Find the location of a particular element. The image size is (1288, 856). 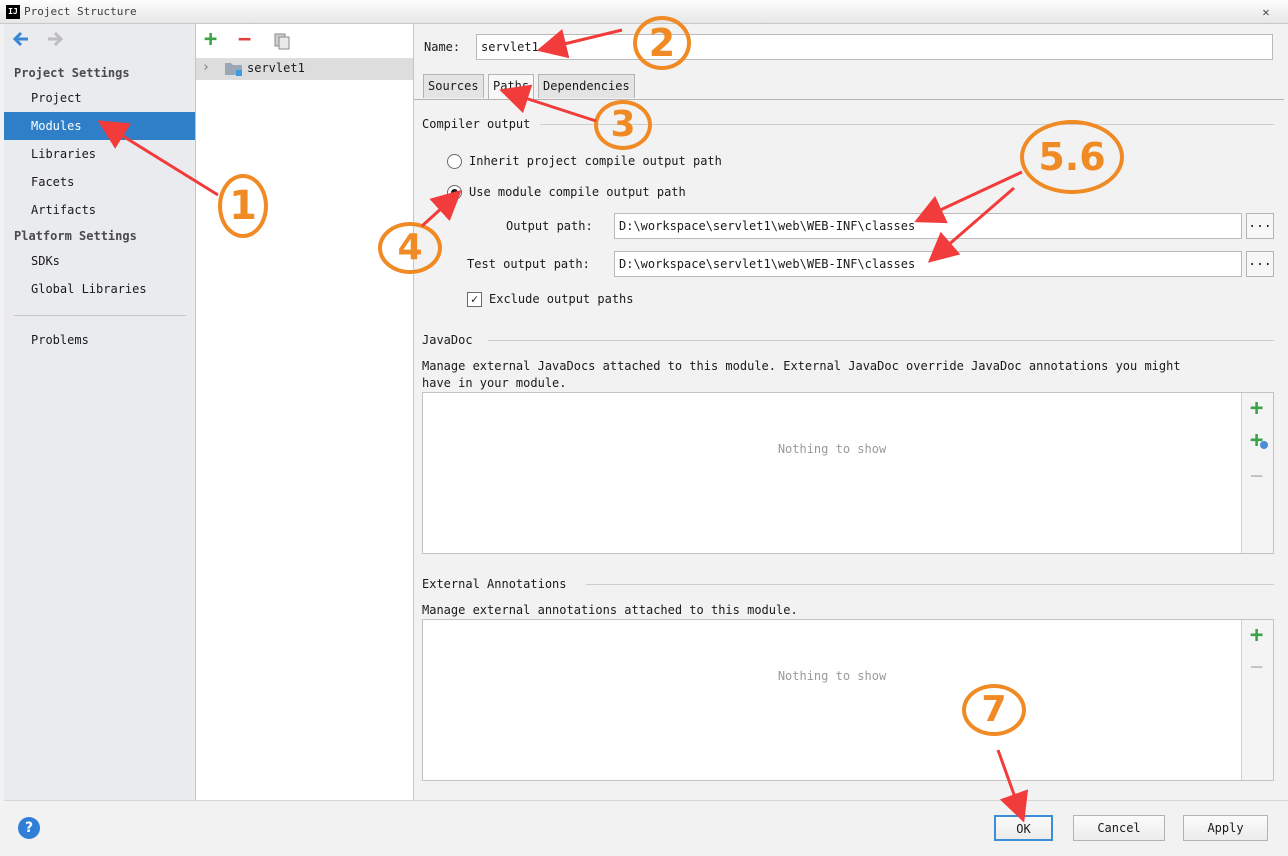

arrow-to-use-module-radio is located at coordinates (441, 208).